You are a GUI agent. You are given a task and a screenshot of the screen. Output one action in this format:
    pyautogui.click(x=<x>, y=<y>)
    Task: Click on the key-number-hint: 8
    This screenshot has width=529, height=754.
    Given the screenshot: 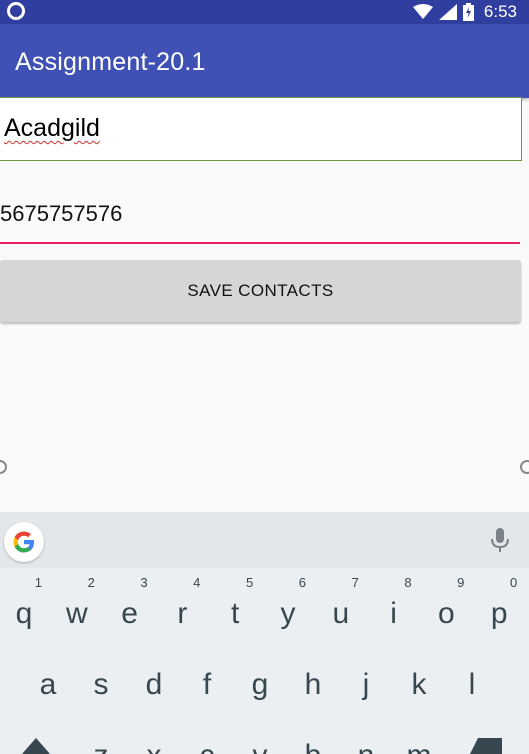 What is the action you would take?
    pyautogui.click(x=408, y=582)
    